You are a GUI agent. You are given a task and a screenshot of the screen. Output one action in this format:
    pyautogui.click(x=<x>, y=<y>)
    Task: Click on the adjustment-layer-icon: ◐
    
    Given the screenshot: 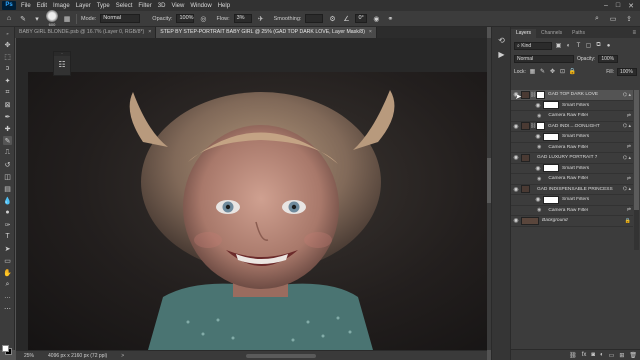 What is the action you would take?
    pyautogui.click(x=602, y=355)
    